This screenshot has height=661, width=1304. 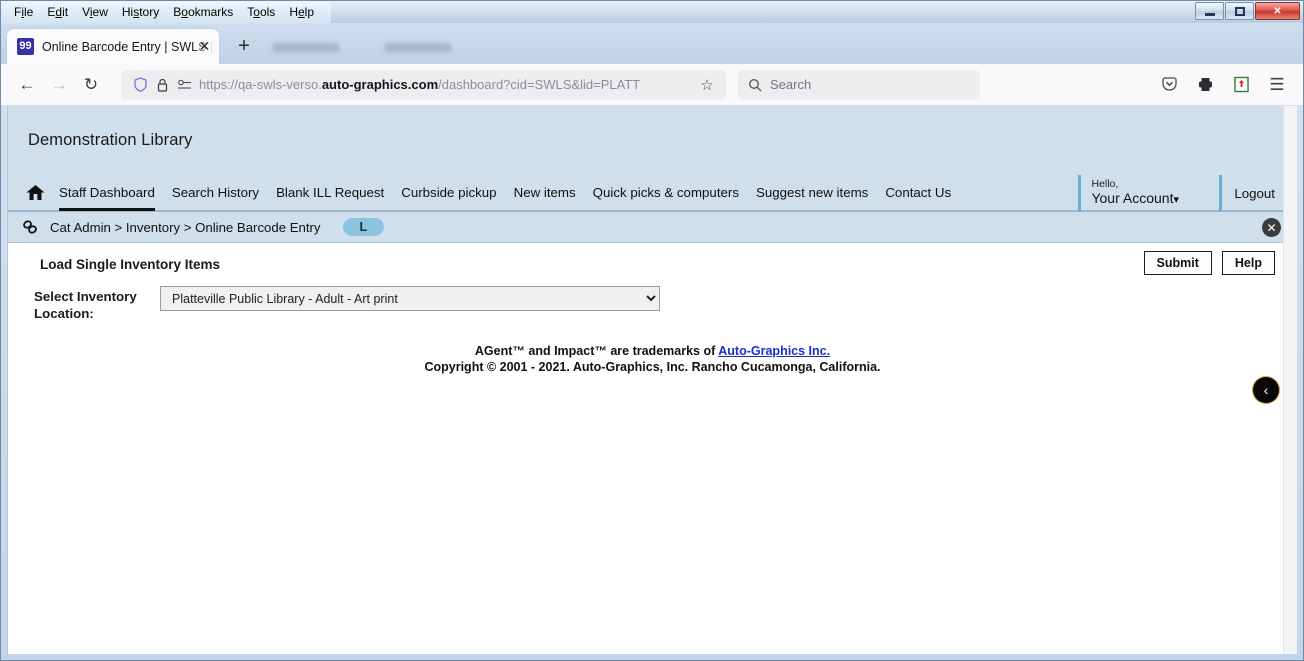 What do you see at coordinates (1266, 390) in the screenshot?
I see `back-circle-button: ‹` at bounding box center [1266, 390].